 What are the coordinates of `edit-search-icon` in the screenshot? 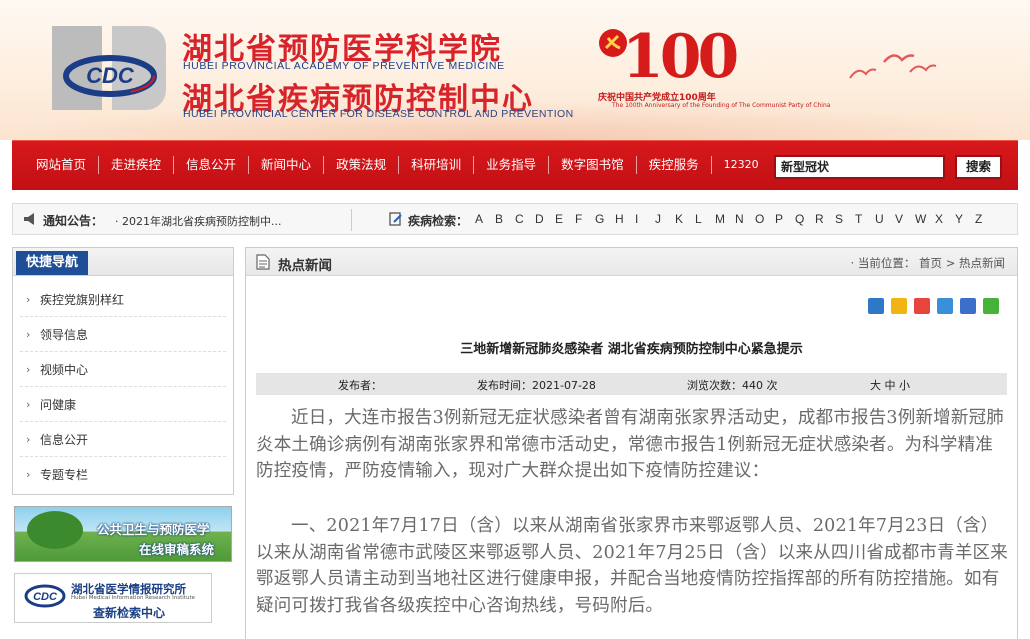 It's located at (395, 219).